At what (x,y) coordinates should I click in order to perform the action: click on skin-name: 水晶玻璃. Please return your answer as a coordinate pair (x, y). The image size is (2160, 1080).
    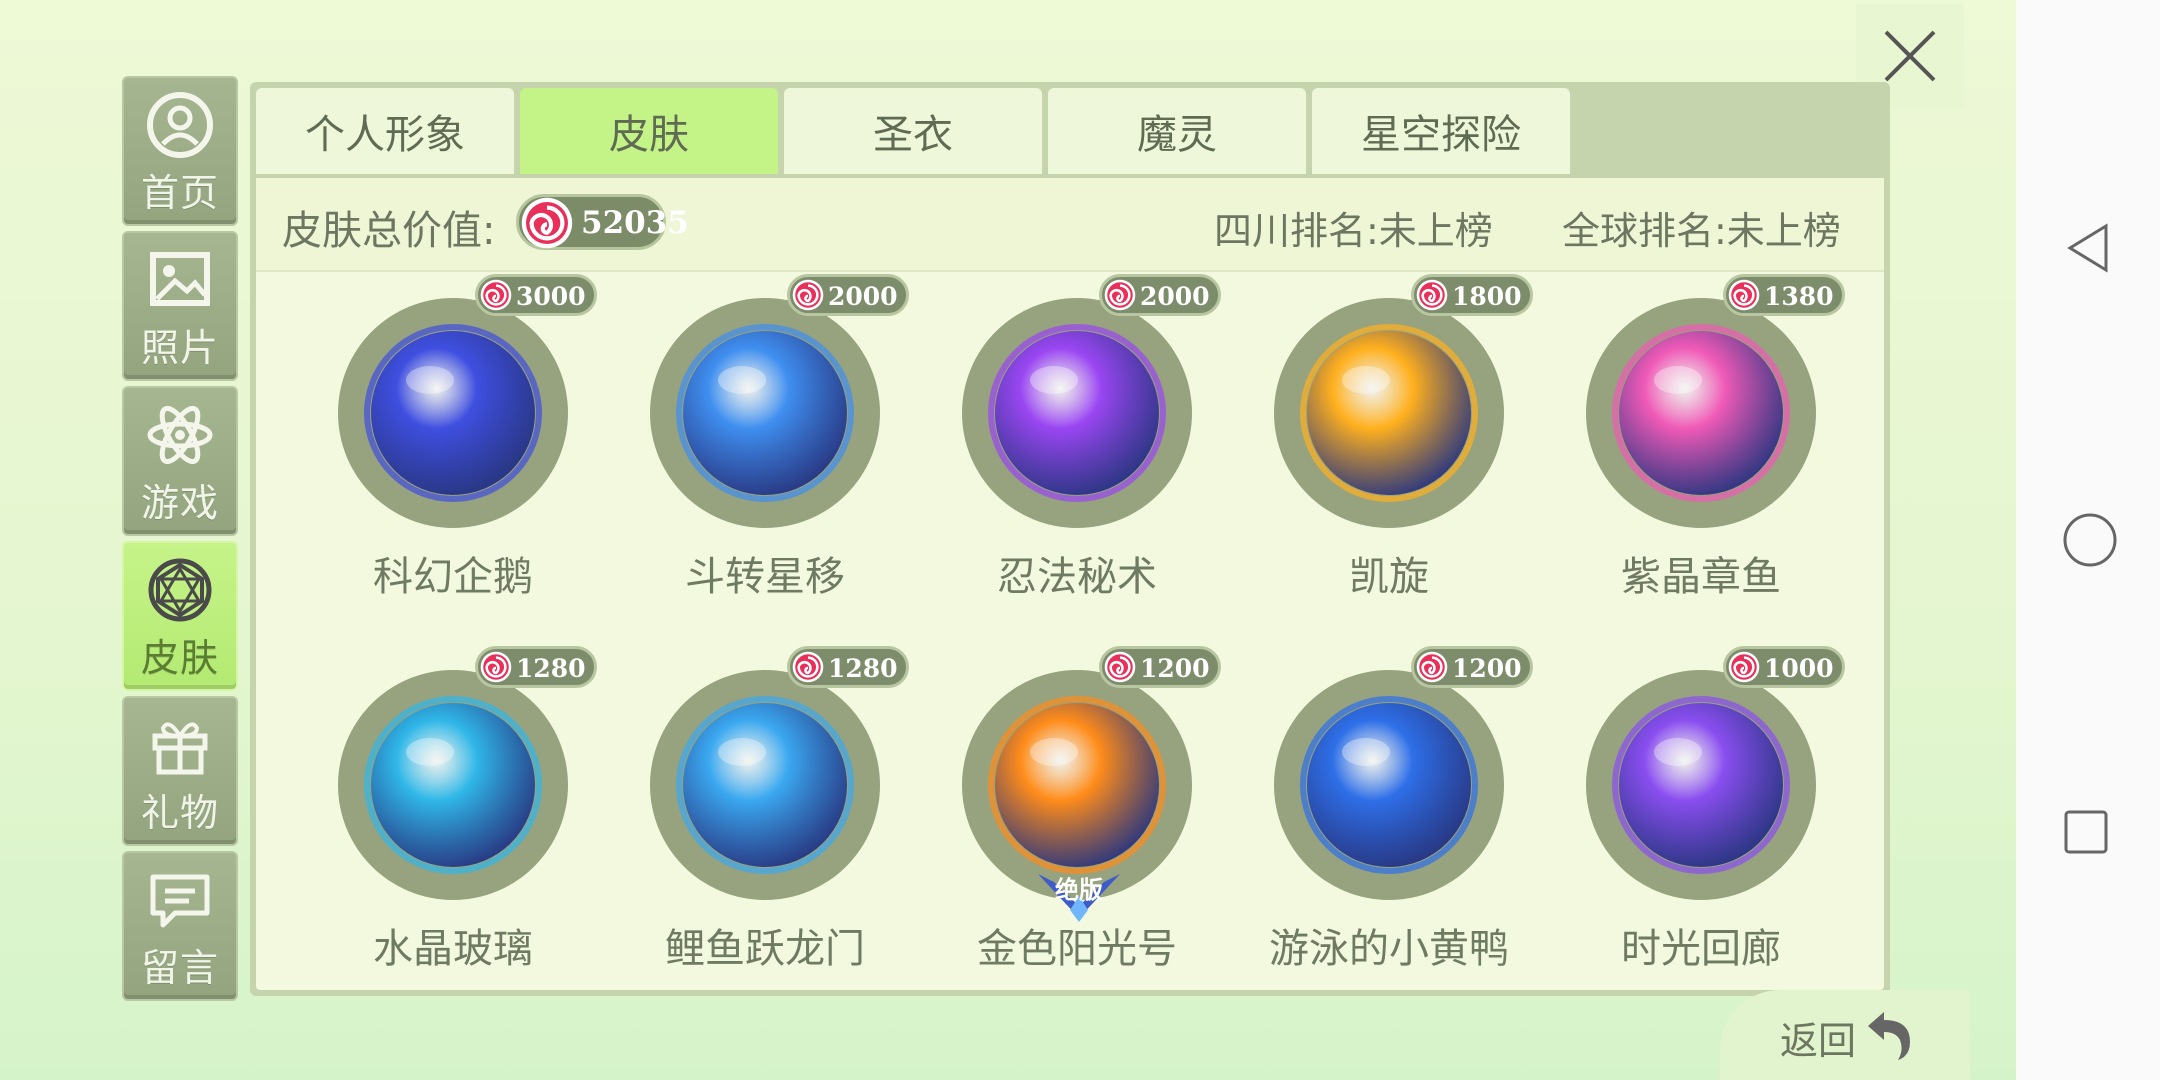
    Looking at the image, I should click on (453, 949).